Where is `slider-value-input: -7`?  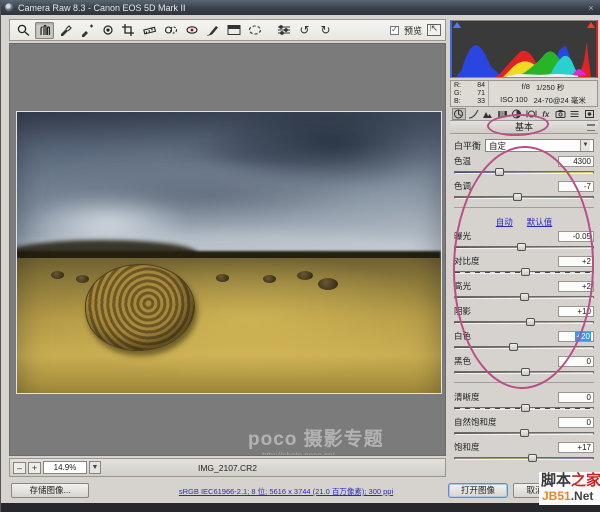 slider-value-input: -7 is located at coordinates (576, 186).